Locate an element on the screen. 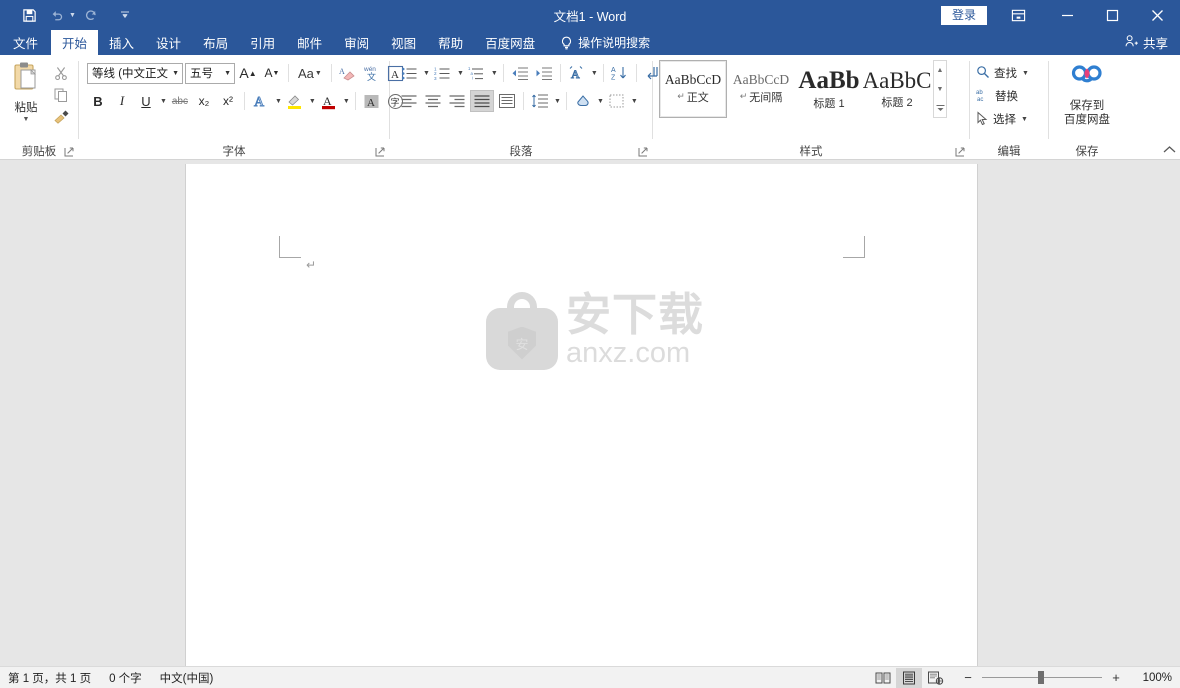  italic-button: I is located at coordinates (122, 101).